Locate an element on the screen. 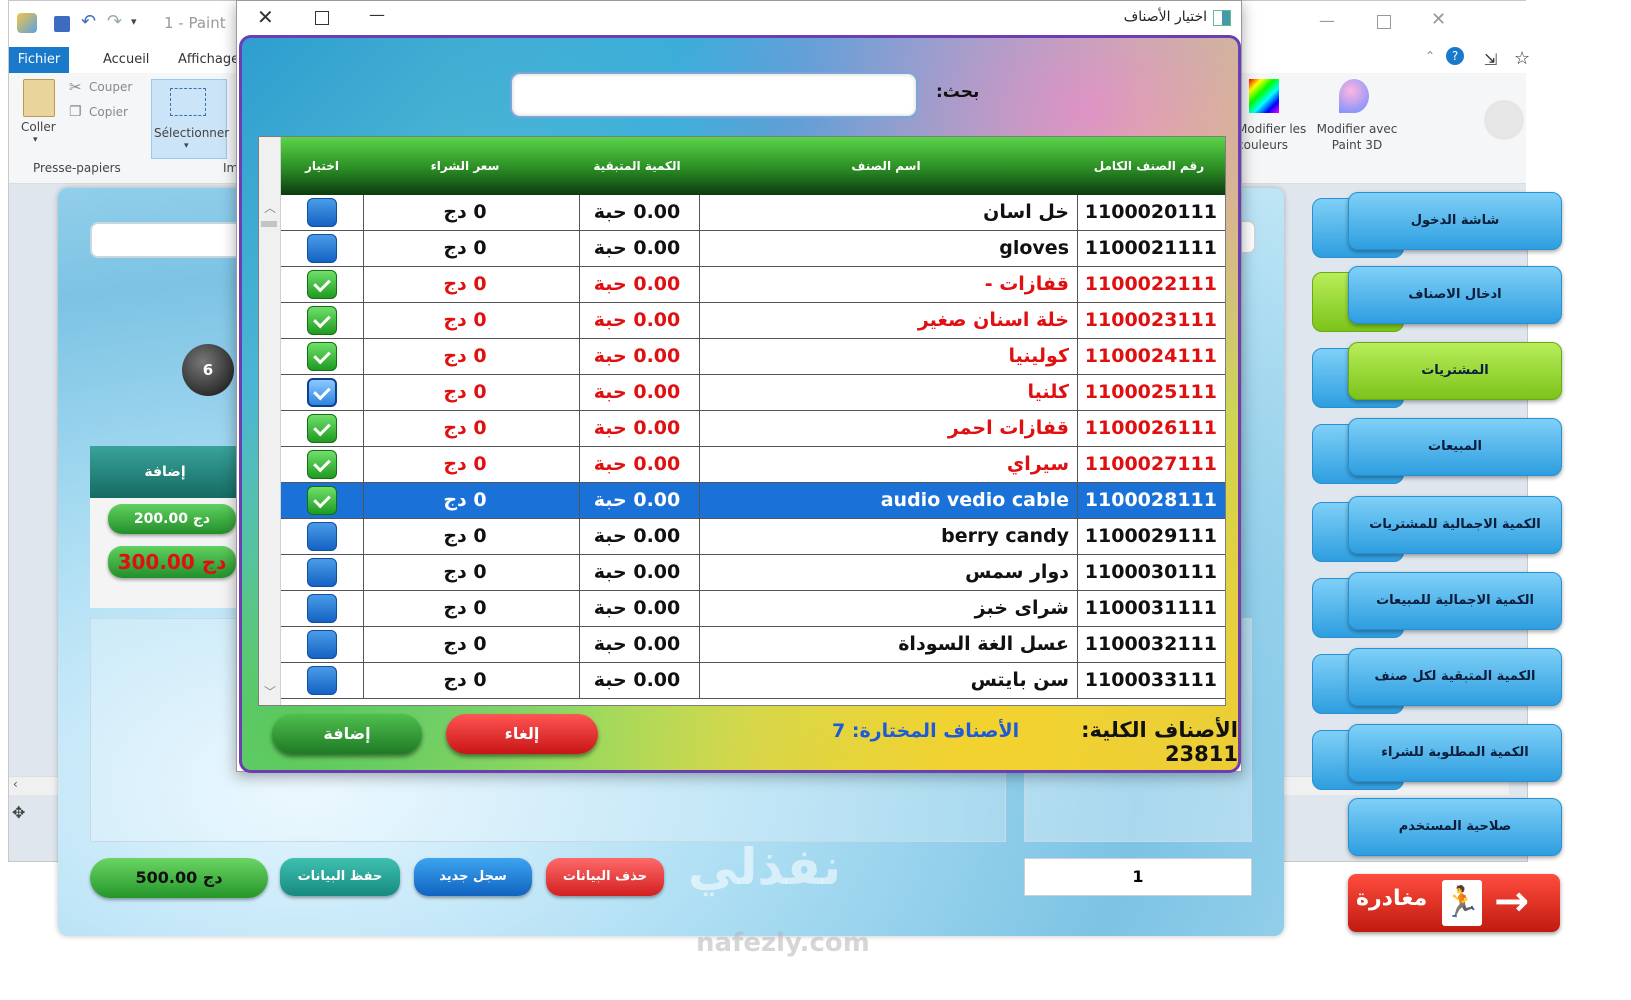 Image resolution: width=1631 pixels, height=1000 pixels. redo-icon: ↷ is located at coordinates (114, 21).